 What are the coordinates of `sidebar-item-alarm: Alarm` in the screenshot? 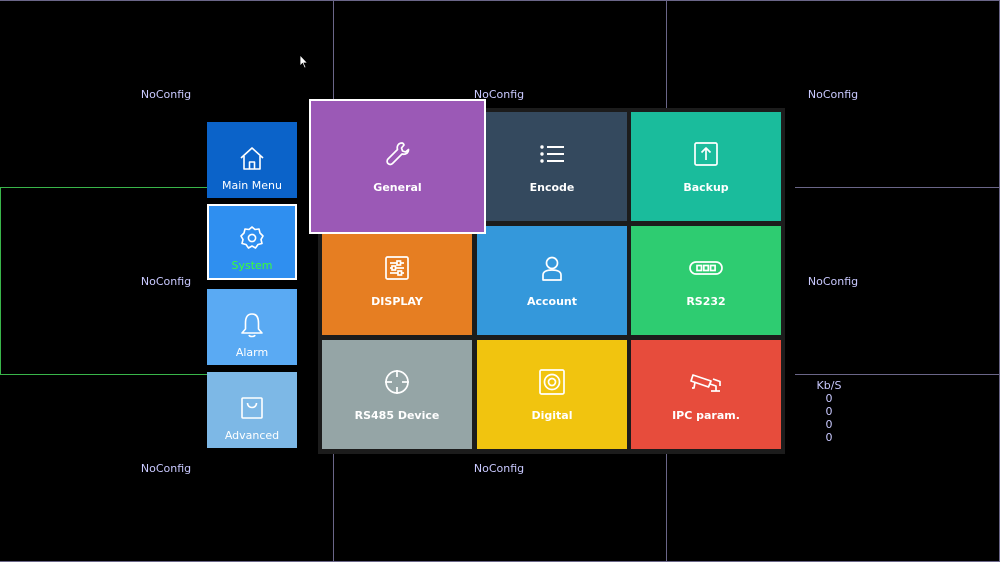 It's located at (252, 327).